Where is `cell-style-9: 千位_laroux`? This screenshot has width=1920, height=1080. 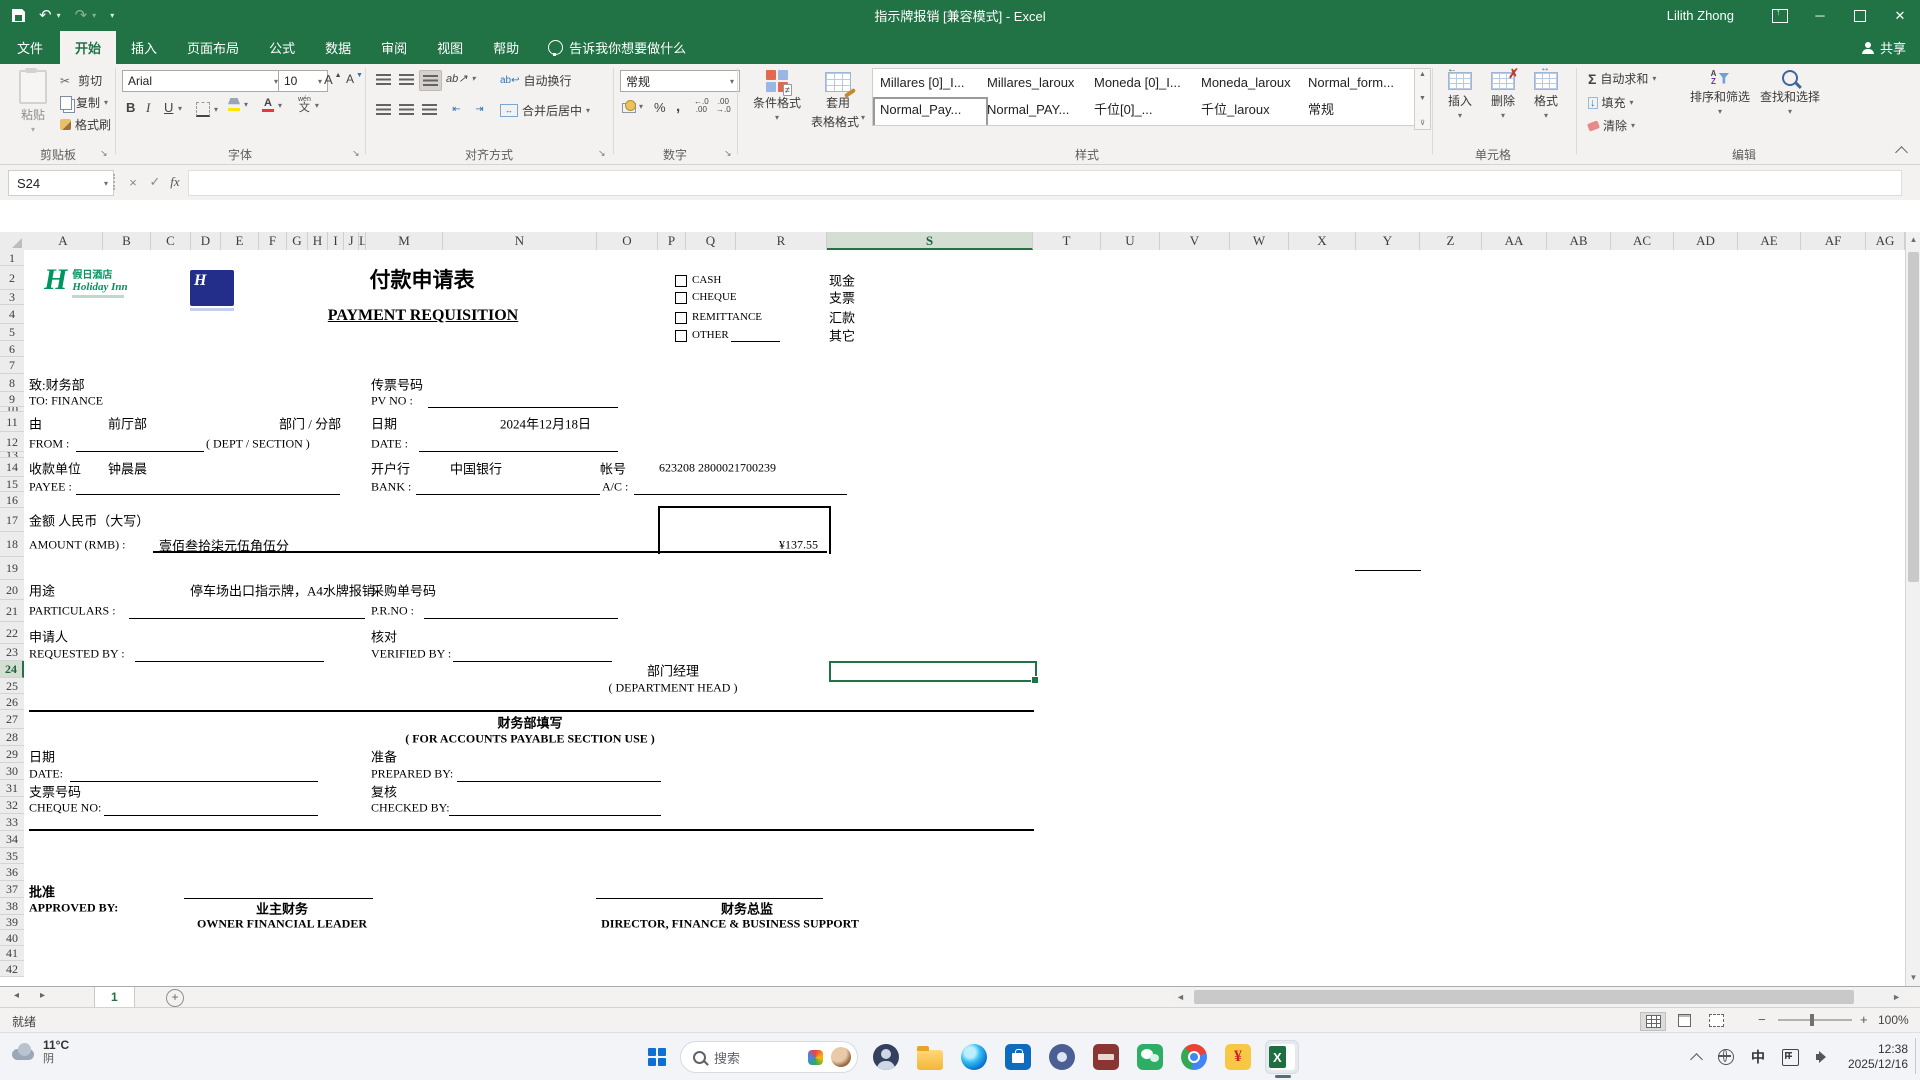
cell-style-9: 千位_laroux is located at coordinates (1250, 110).